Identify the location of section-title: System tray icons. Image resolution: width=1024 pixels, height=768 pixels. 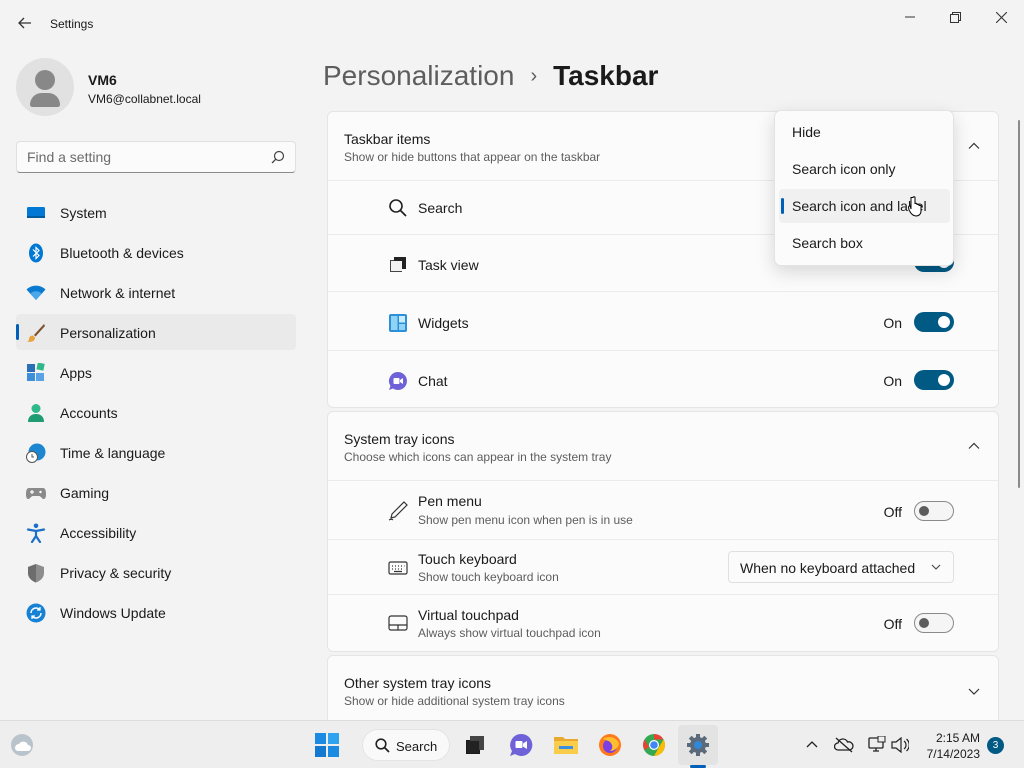
(399, 439).